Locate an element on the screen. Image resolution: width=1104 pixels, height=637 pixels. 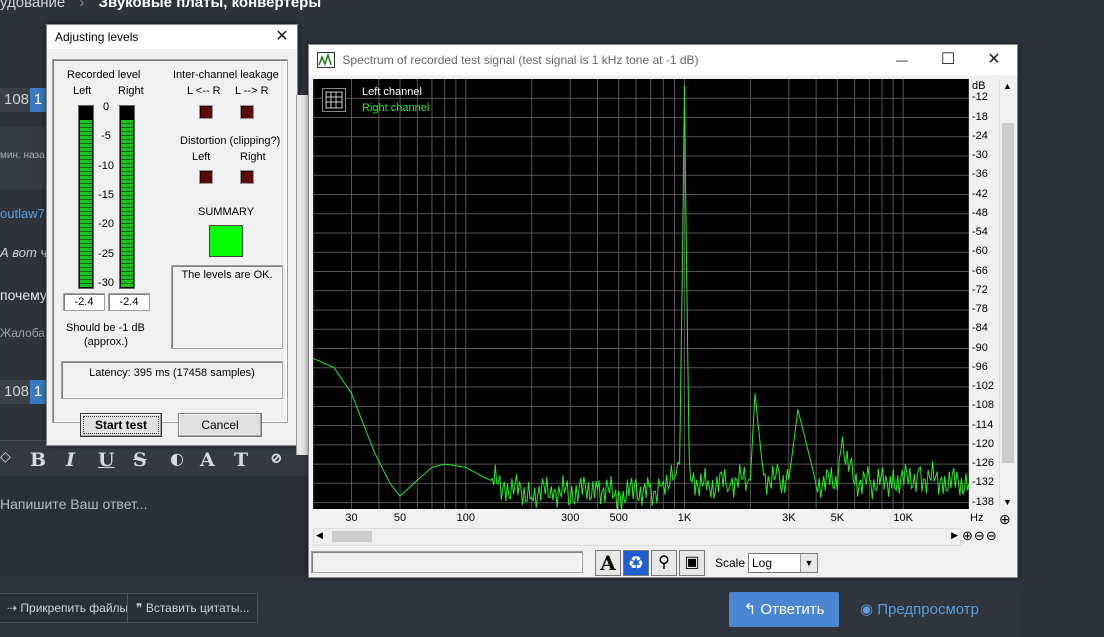
scroll-right-icon: ▶ is located at coordinates (954, 535).